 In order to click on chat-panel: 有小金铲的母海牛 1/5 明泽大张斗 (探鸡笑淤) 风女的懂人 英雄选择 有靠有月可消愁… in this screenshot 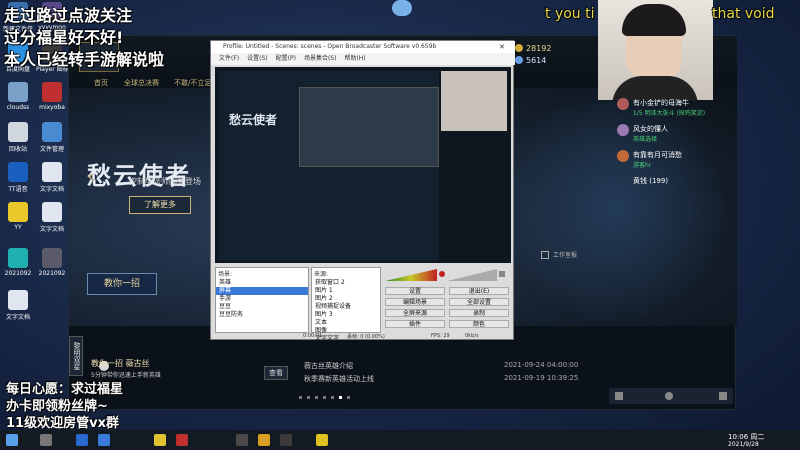, I will do `click(672, 153)`.